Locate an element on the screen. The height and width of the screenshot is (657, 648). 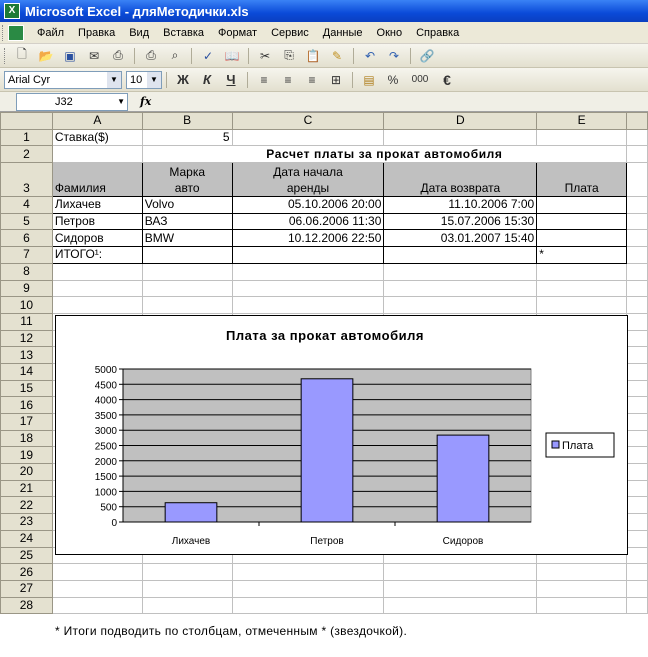
cell-surname: Сидоров is located at coordinates (97, 238).